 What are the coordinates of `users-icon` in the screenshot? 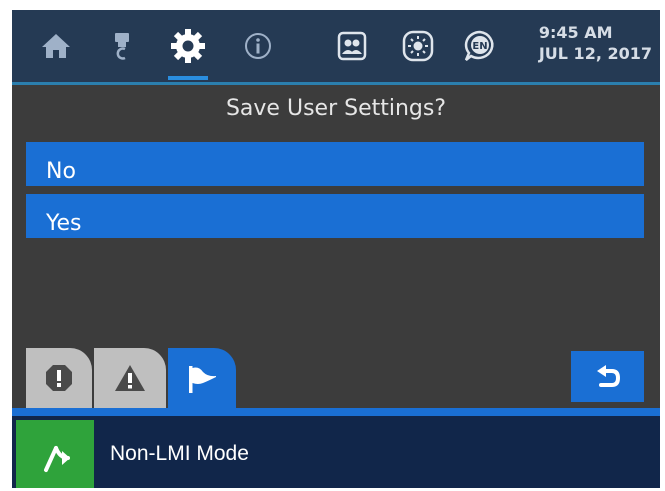 It's located at (352, 46).